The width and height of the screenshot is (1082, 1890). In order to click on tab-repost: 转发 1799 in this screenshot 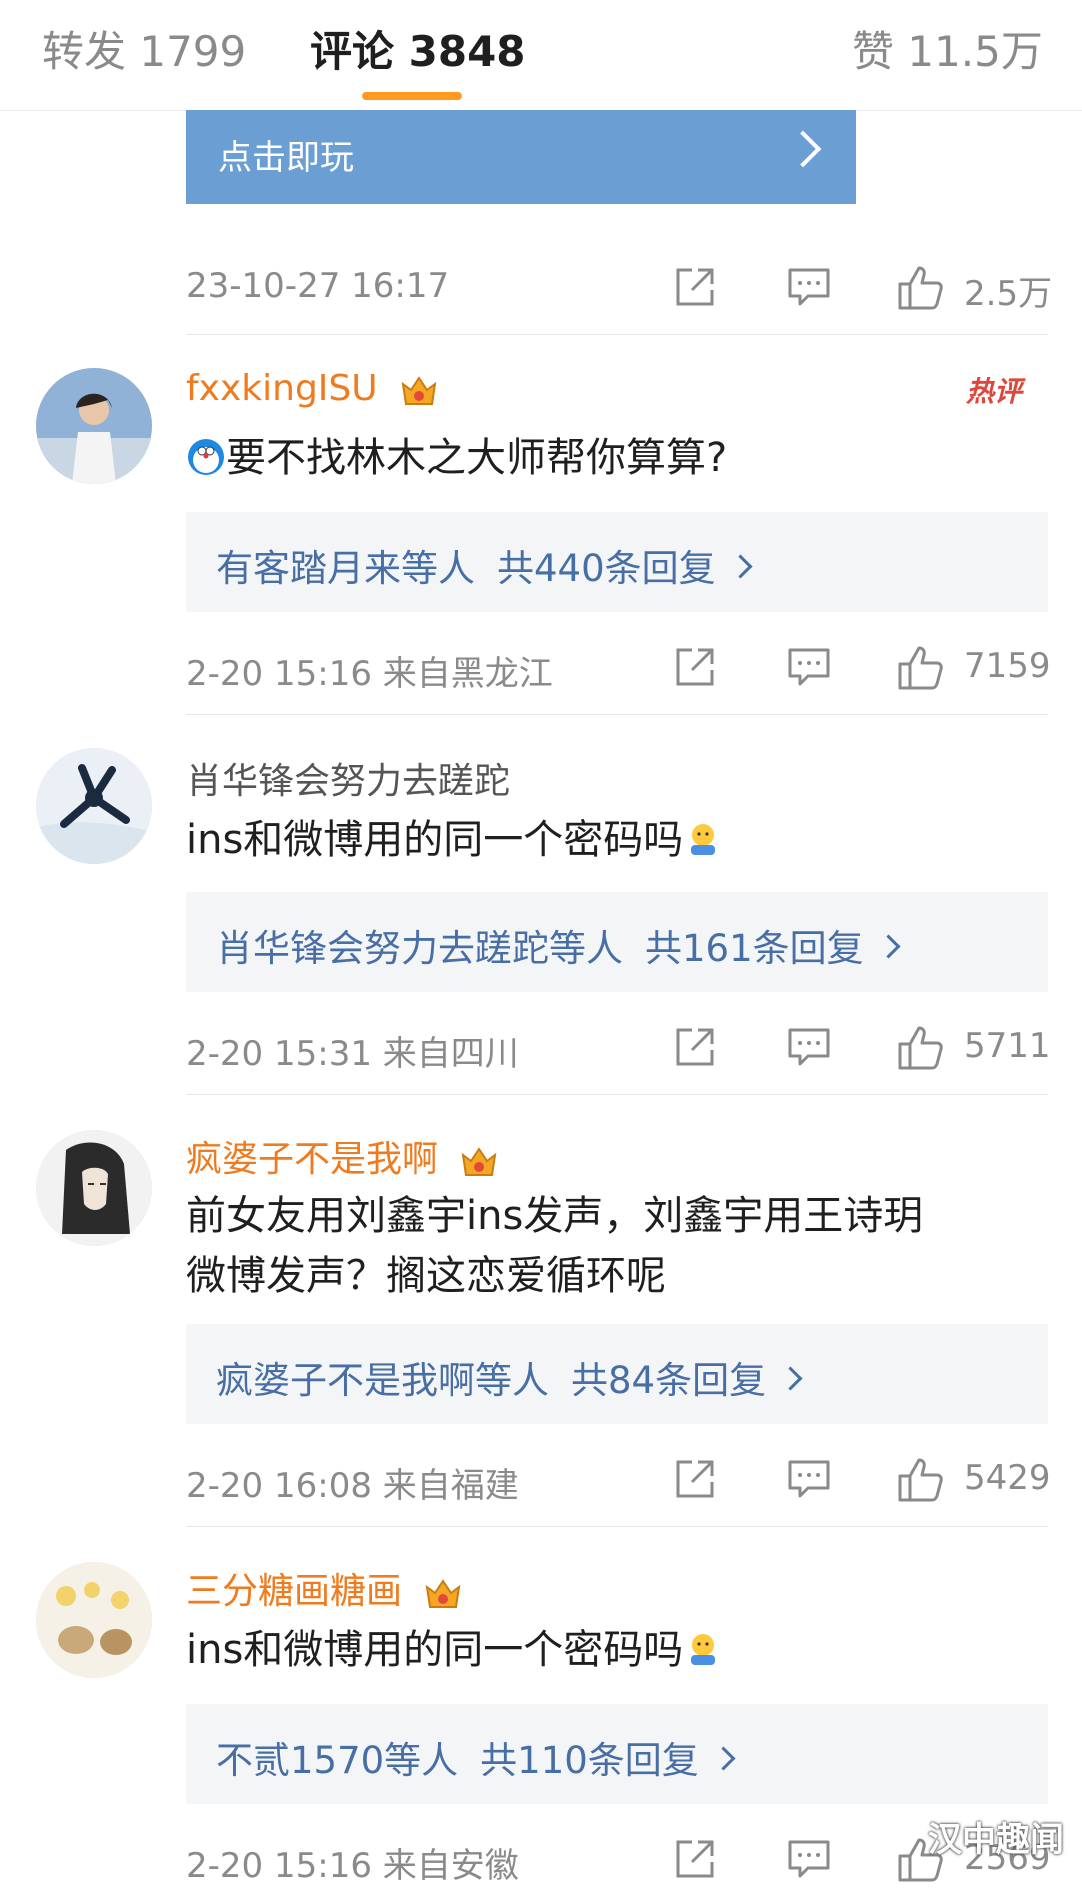, I will do `click(144, 48)`.